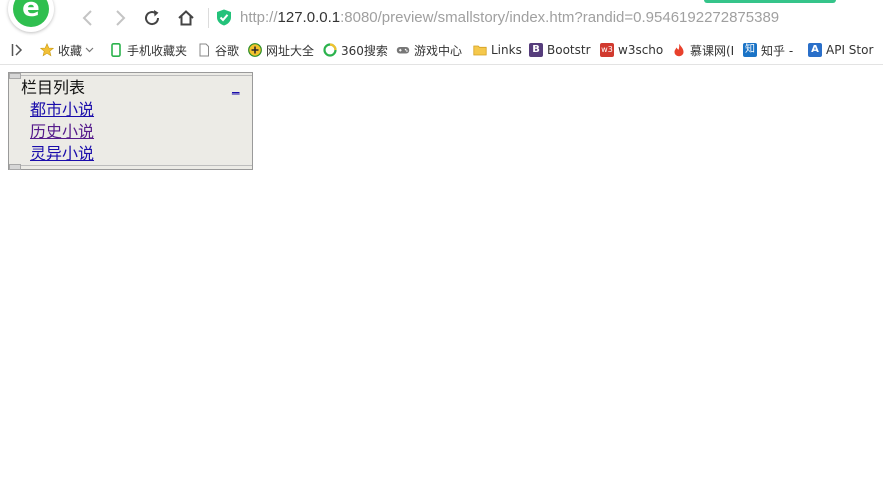 The width and height of the screenshot is (883, 485). I want to click on reload-icon, so click(152, 18).